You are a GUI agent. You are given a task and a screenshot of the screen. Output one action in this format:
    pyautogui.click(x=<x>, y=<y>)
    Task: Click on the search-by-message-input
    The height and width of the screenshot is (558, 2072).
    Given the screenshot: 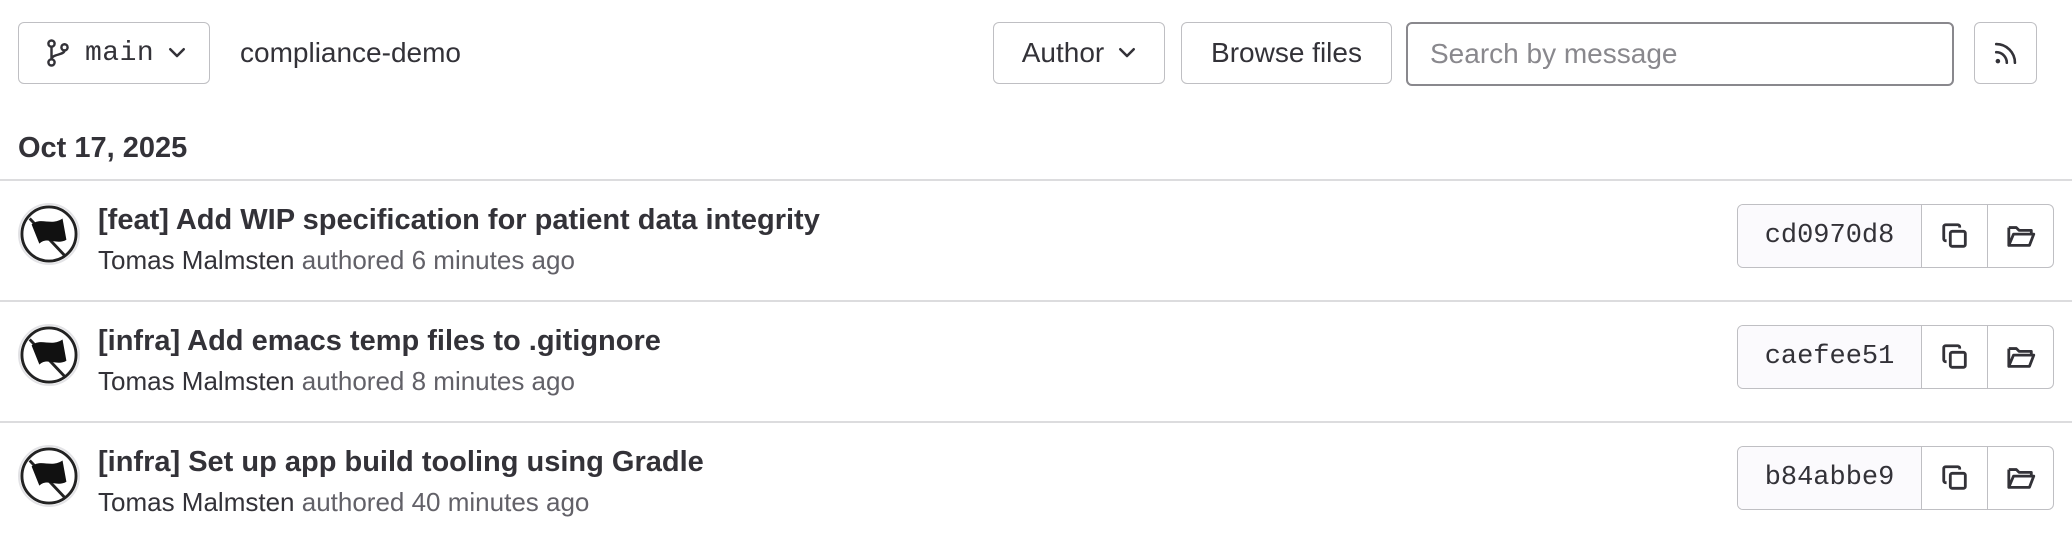 What is the action you would take?
    pyautogui.click(x=1680, y=54)
    